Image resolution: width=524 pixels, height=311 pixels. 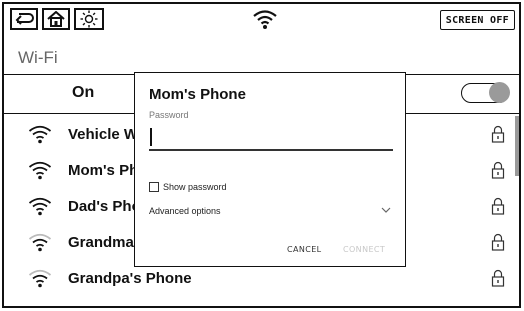 I want to click on wifi-toggle, so click(x=485, y=92).